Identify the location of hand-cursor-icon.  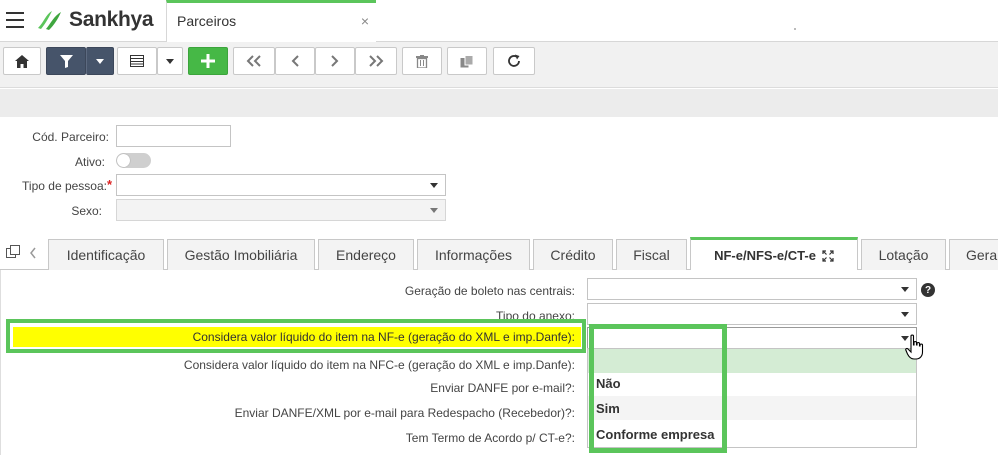
(914, 347).